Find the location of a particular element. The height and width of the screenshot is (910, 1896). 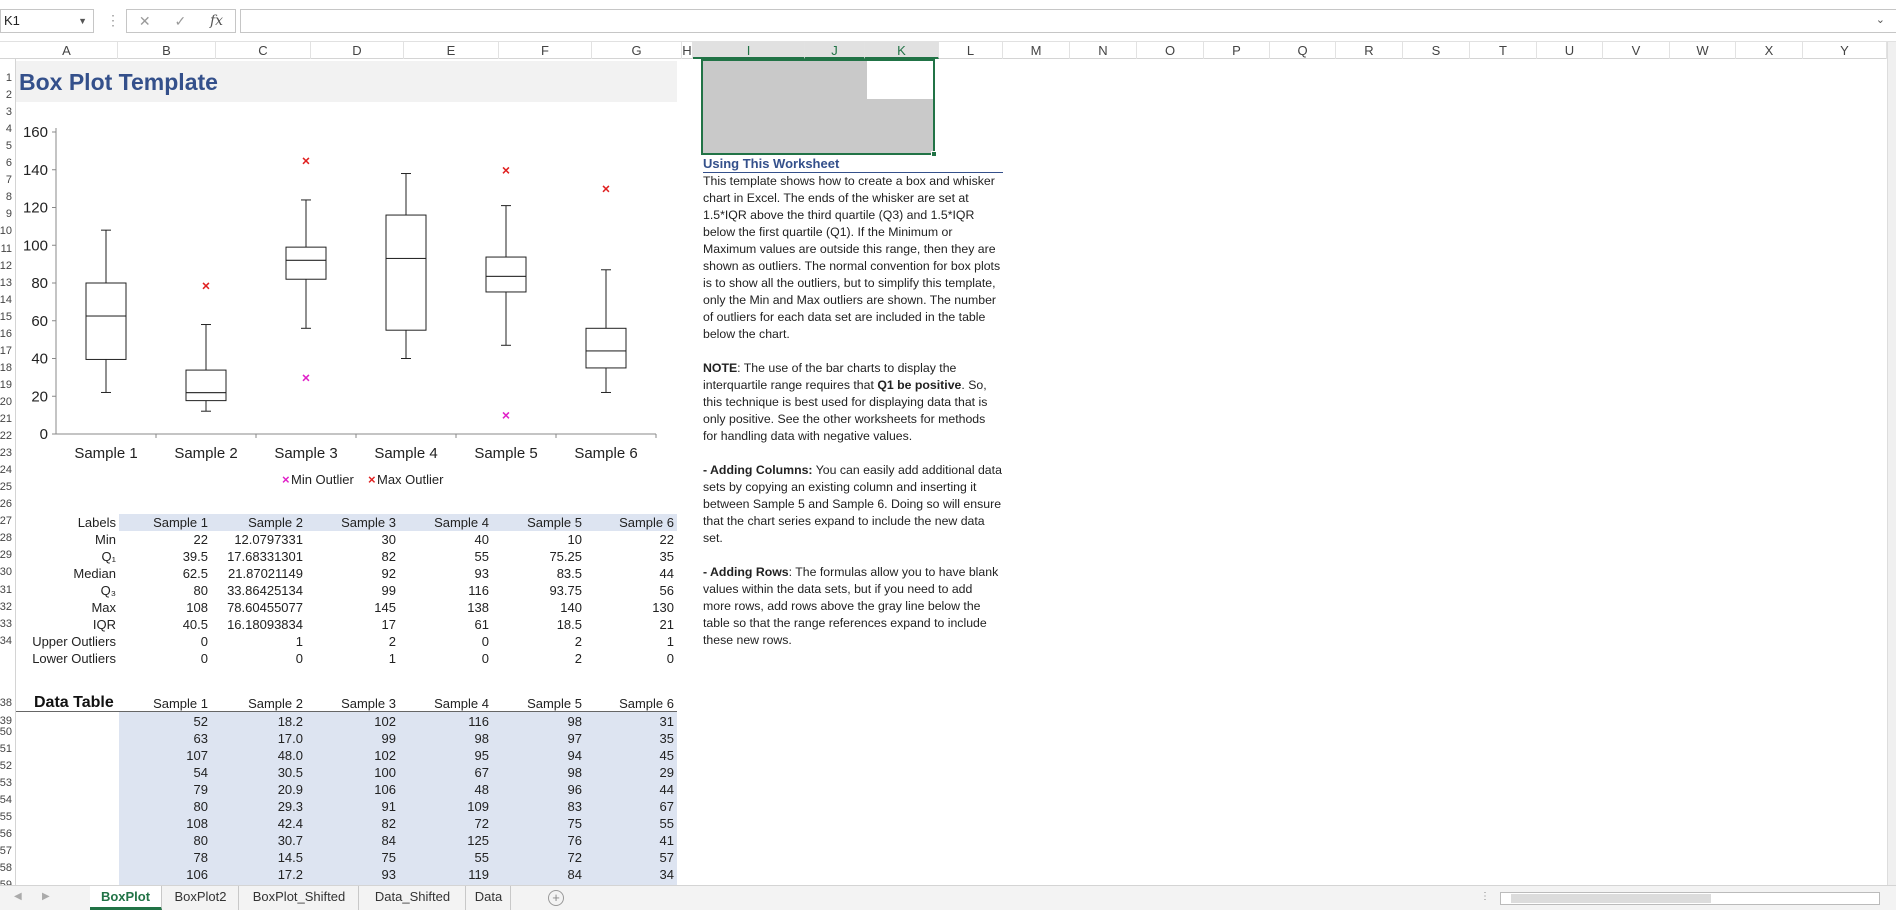

cancel-icon: ✕ is located at coordinates (145, 21).